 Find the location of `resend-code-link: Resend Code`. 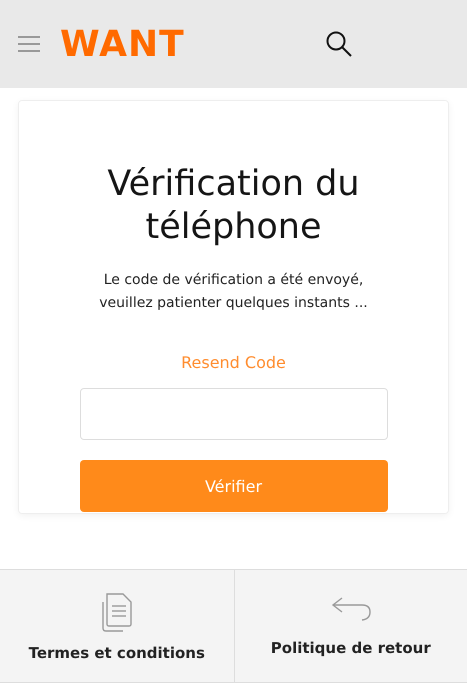

resend-code-link: Resend Code is located at coordinates (233, 362).